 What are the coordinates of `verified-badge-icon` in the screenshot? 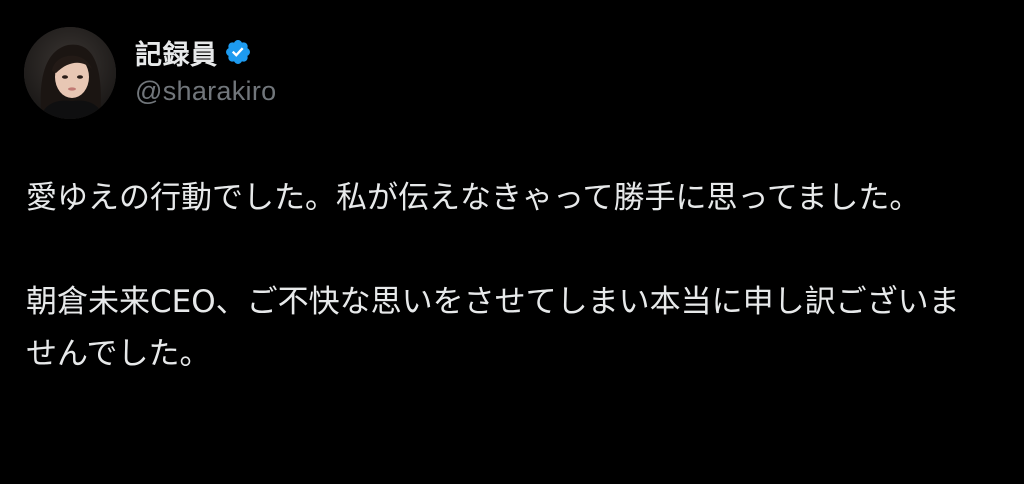 It's located at (238, 52).